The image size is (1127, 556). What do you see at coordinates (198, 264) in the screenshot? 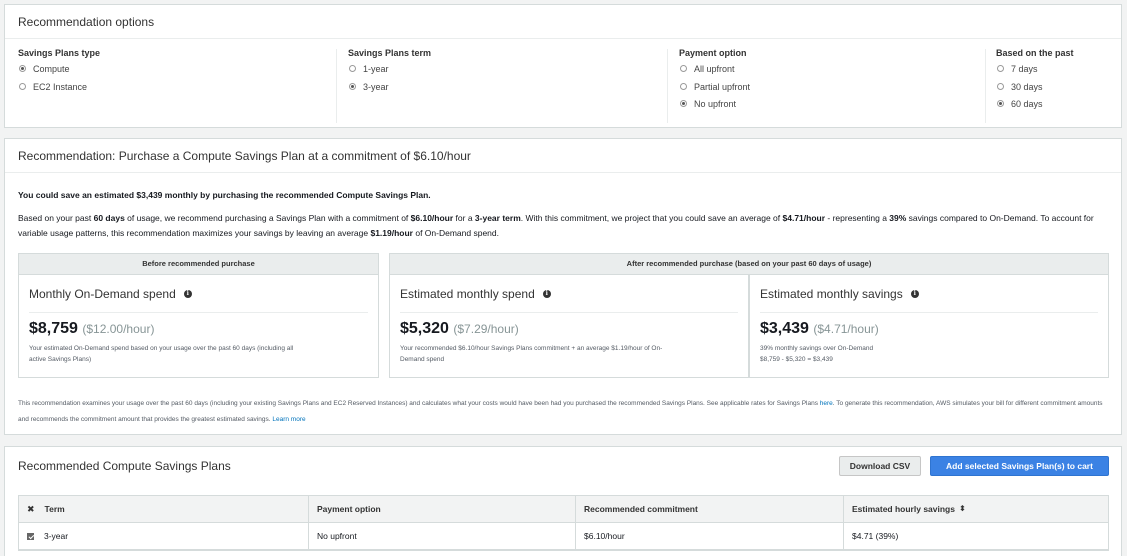
I see `before-purchase-header: Before recommended purchase` at bounding box center [198, 264].